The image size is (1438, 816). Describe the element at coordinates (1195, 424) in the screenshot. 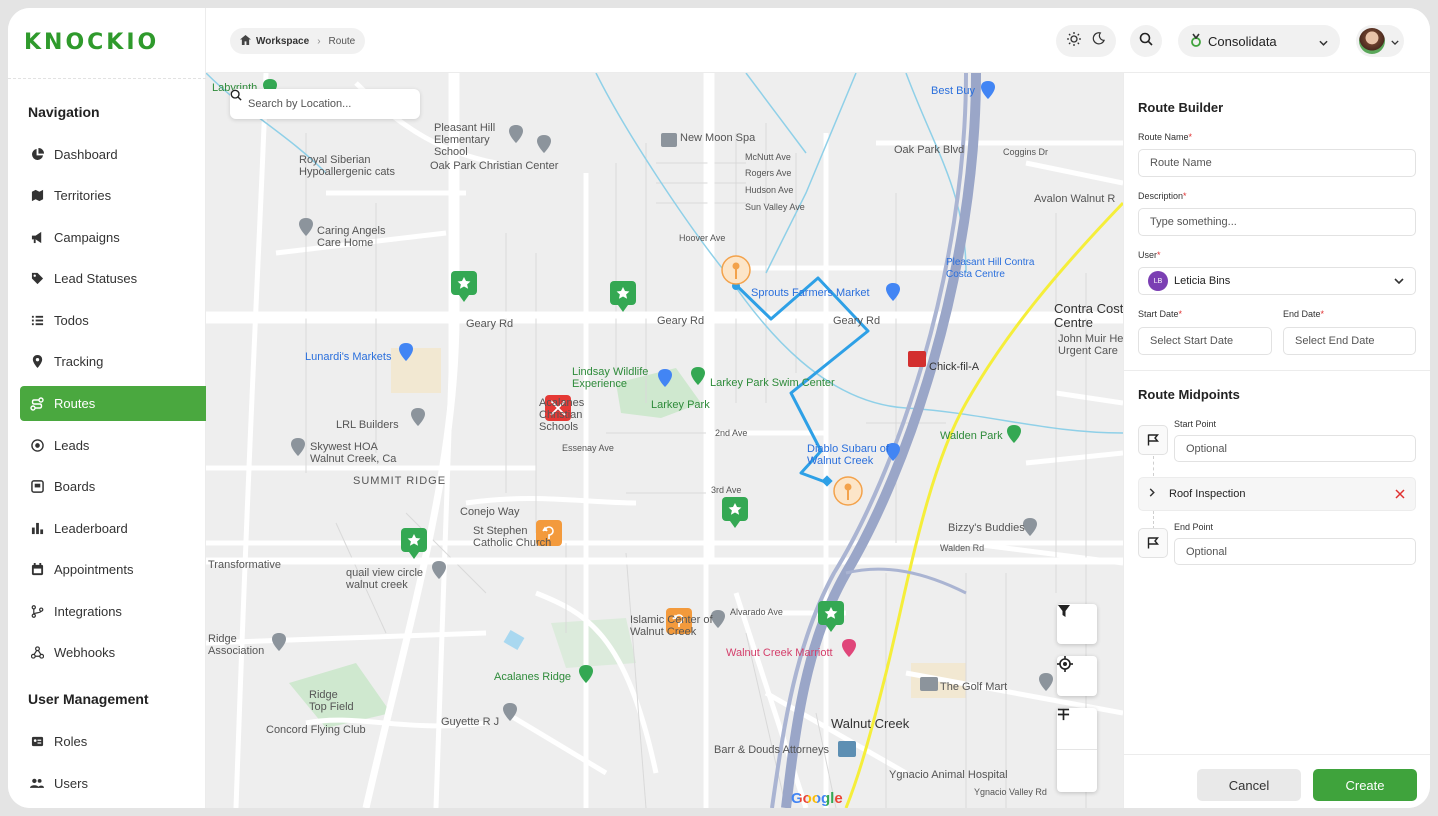

I see `start-point-label: Start Point` at that location.